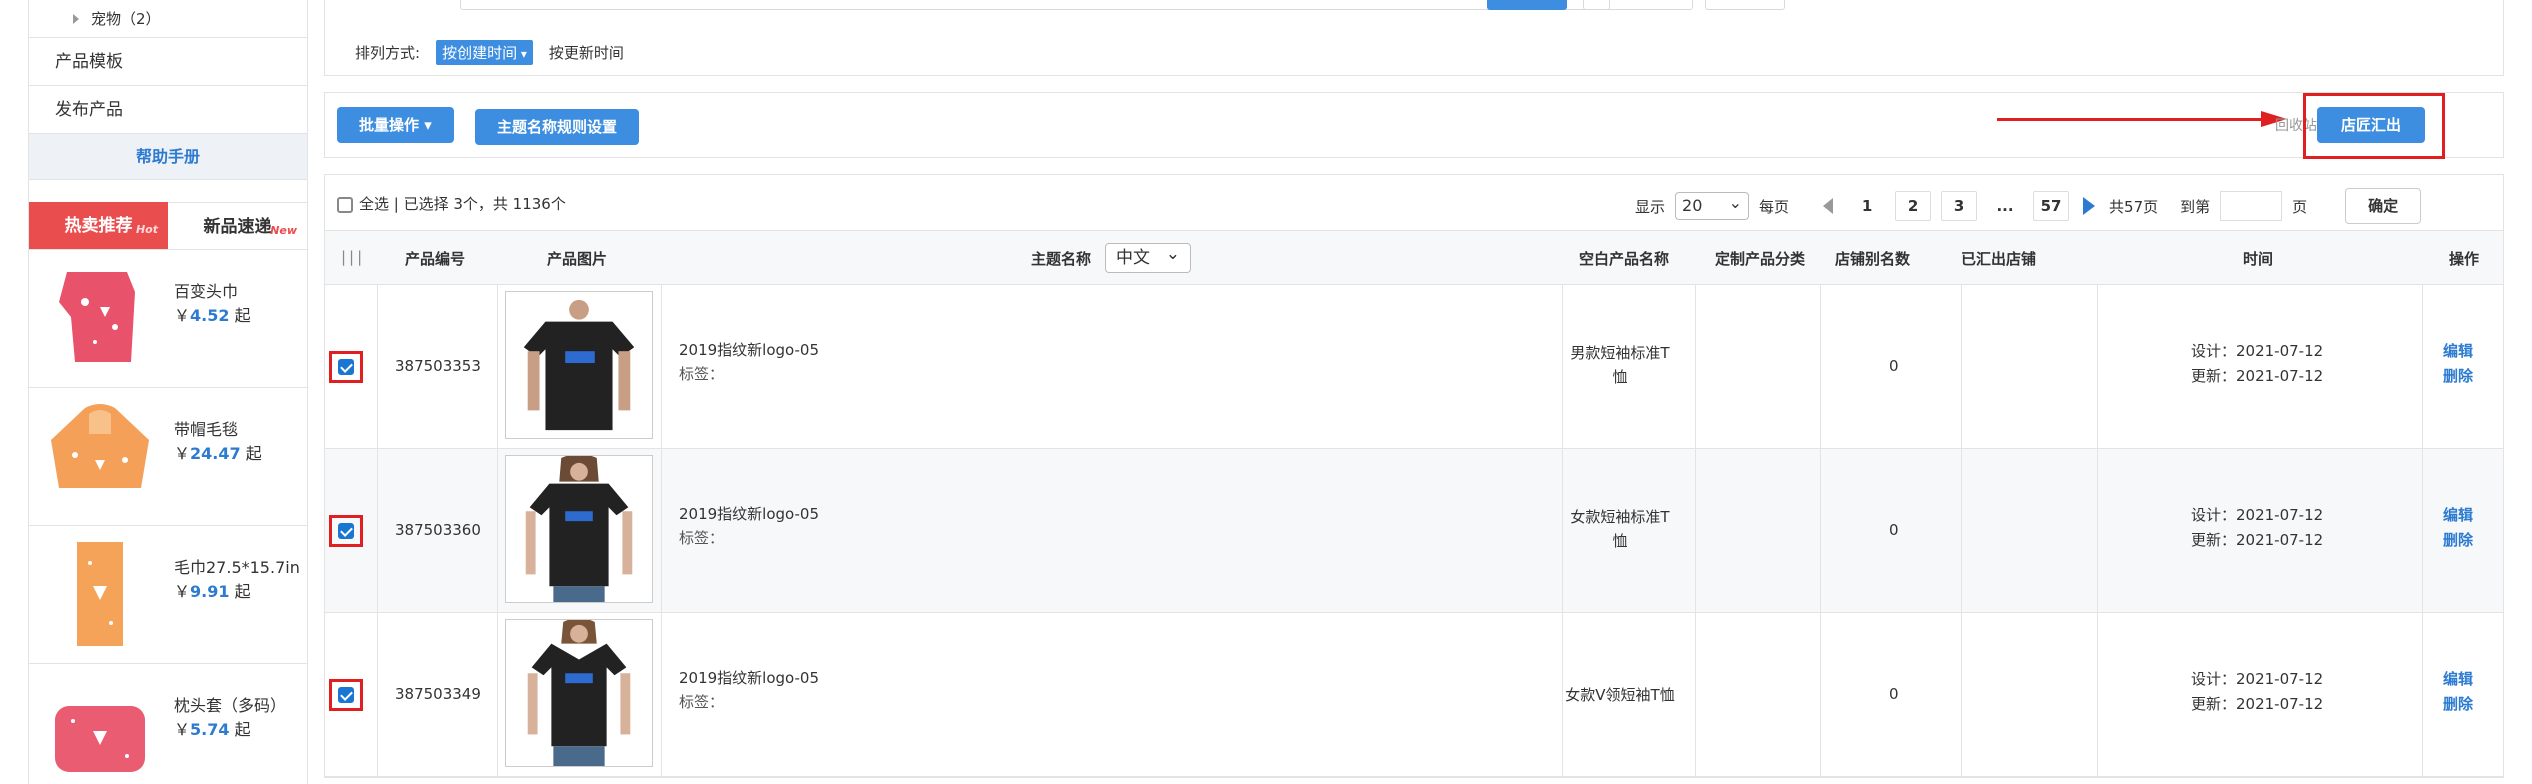 Image resolution: width=2532 pixels, height=784 pixels. I want to click on sidebar-link-publish-product: 发布产品, so click(168, 110).